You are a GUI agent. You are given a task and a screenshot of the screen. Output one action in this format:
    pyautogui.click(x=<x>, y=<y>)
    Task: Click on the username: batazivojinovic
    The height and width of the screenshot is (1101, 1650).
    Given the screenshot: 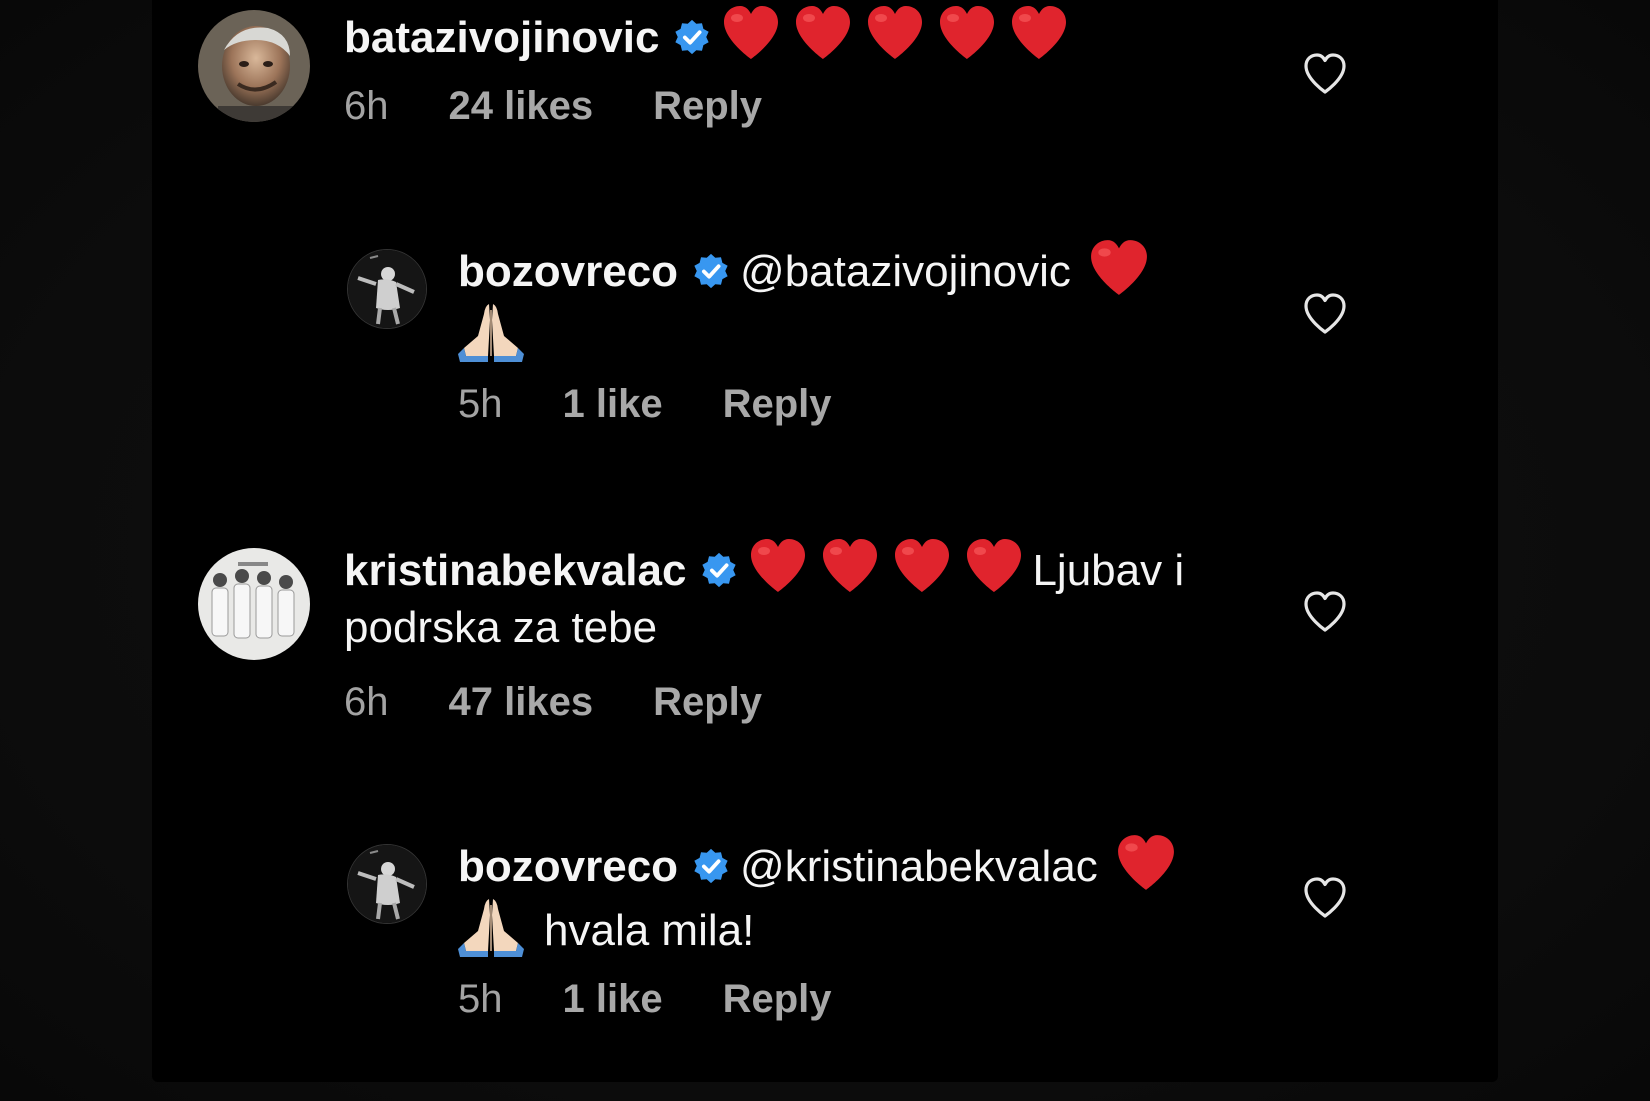 What is the action you would take?
    pyautogui.click(x=501, y=37)
    